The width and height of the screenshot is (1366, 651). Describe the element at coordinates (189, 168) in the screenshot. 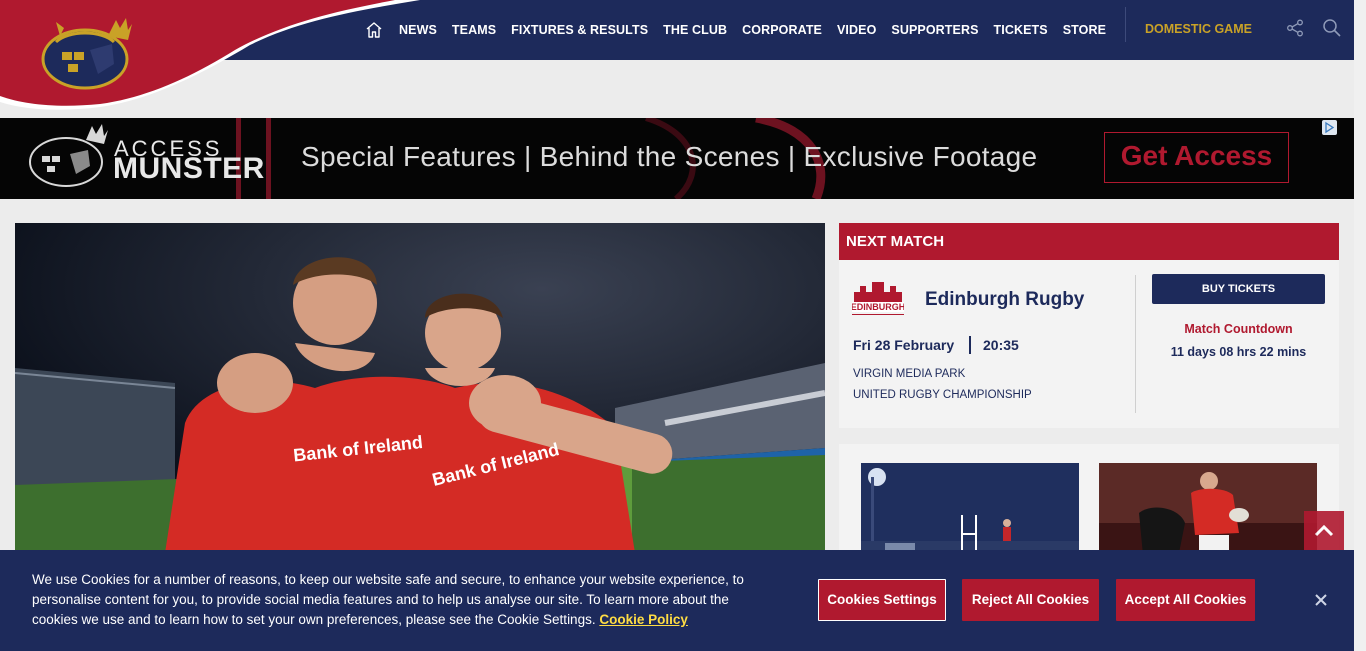

I see `ad-brand-line2: MUNSTER` at that location.